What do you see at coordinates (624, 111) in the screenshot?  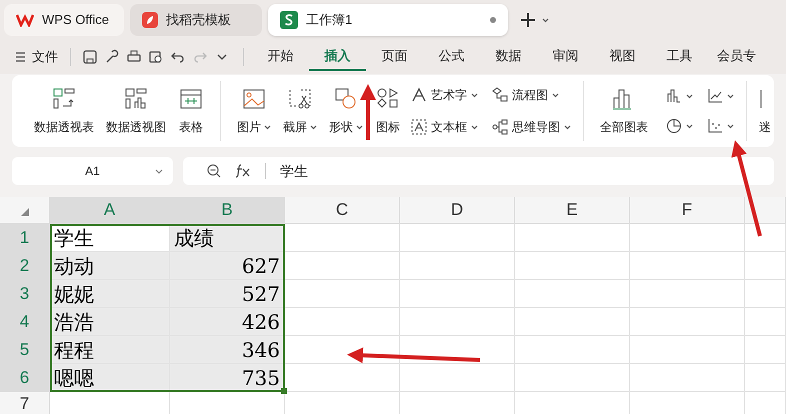 I see `ribbon-button: 全部图表` at bounding box center [624, 111].